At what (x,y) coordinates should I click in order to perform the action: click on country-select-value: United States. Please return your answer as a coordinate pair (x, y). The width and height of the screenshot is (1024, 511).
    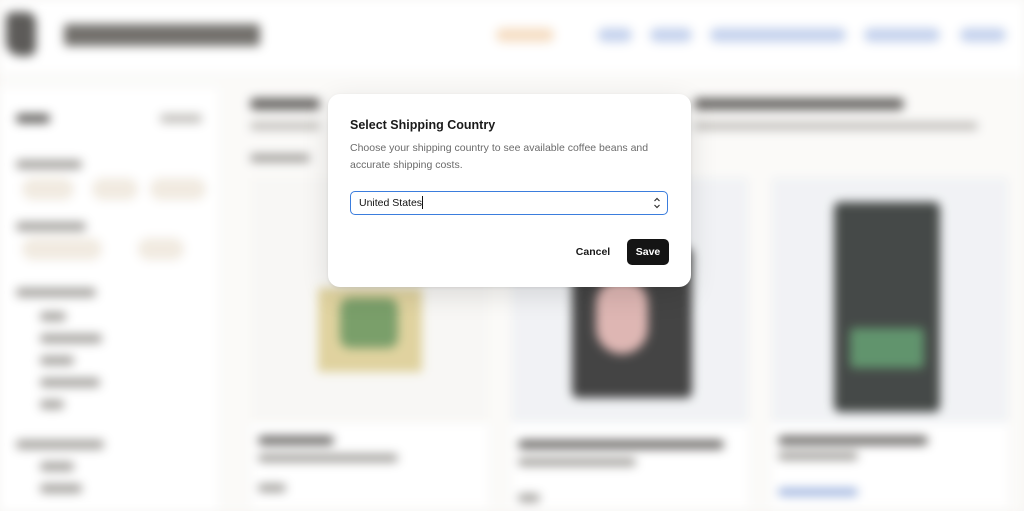
    Looking at the image, I should click on (391, 203).